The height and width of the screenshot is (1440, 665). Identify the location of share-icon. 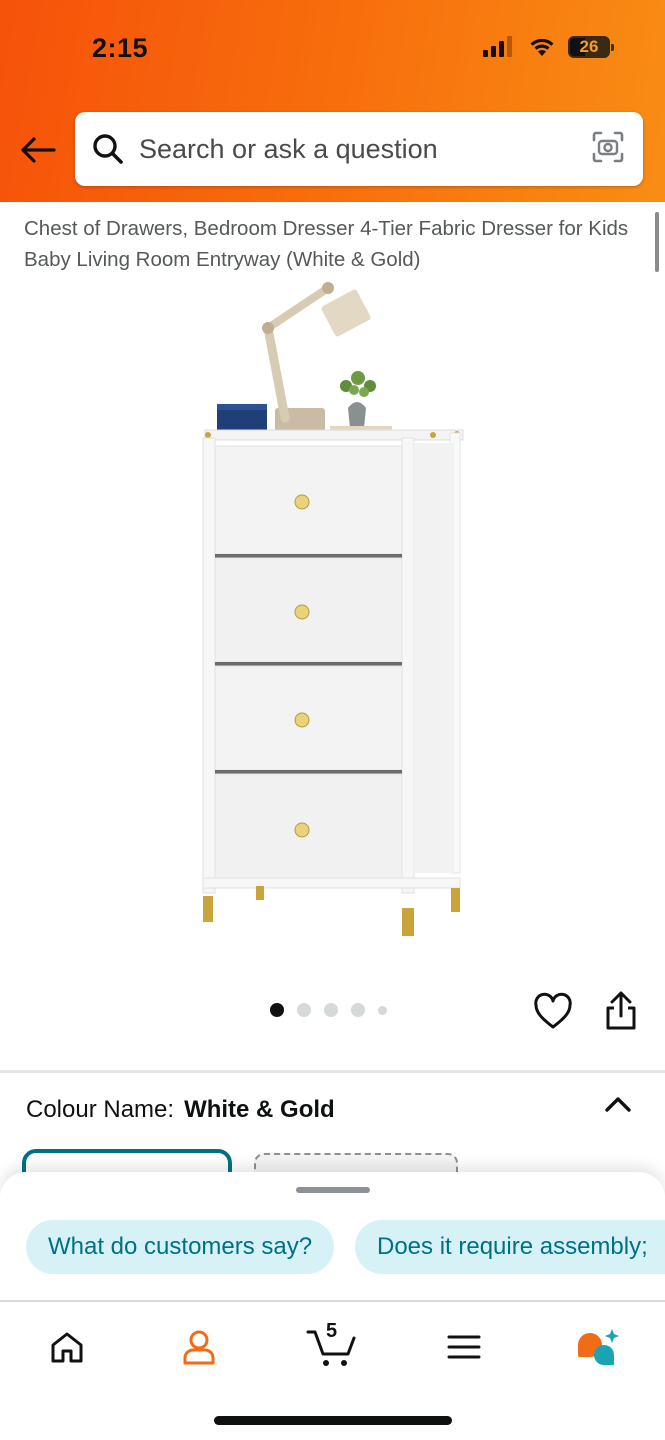
(621, 1011).